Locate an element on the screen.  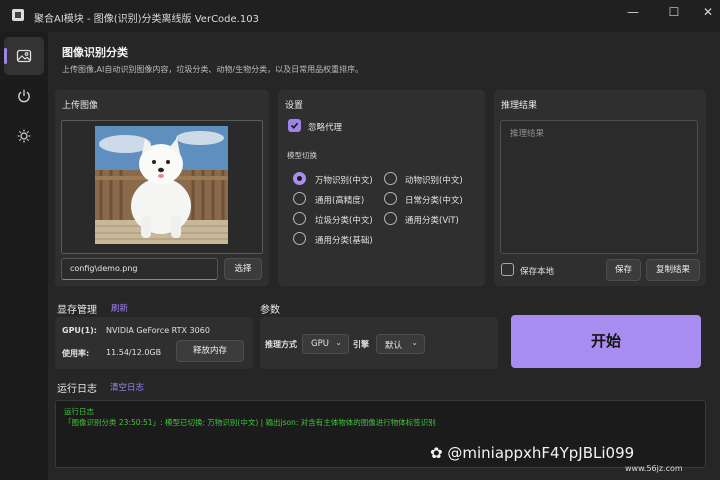
inference-mode-select: GPU ⌄ is located at coordinates (325, 344).